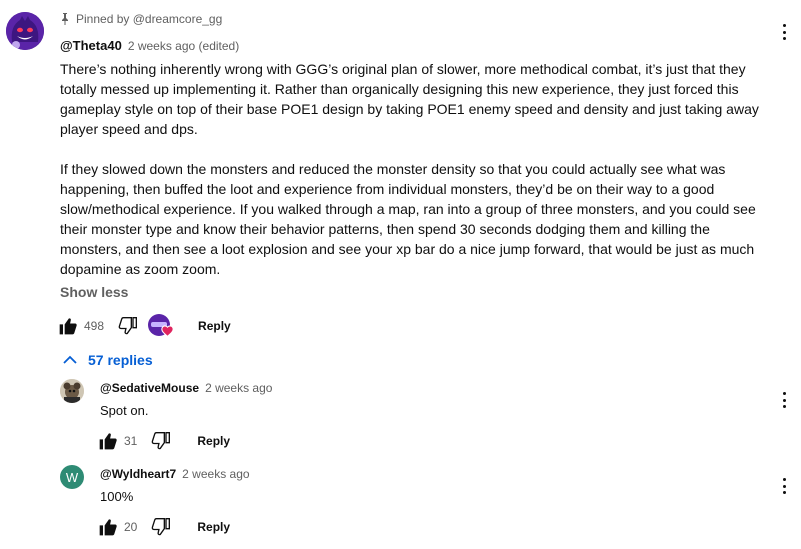 The width and height of the screenshot is (801, 549). I want to click on gengar-avatar-icon, so click(25, 31).